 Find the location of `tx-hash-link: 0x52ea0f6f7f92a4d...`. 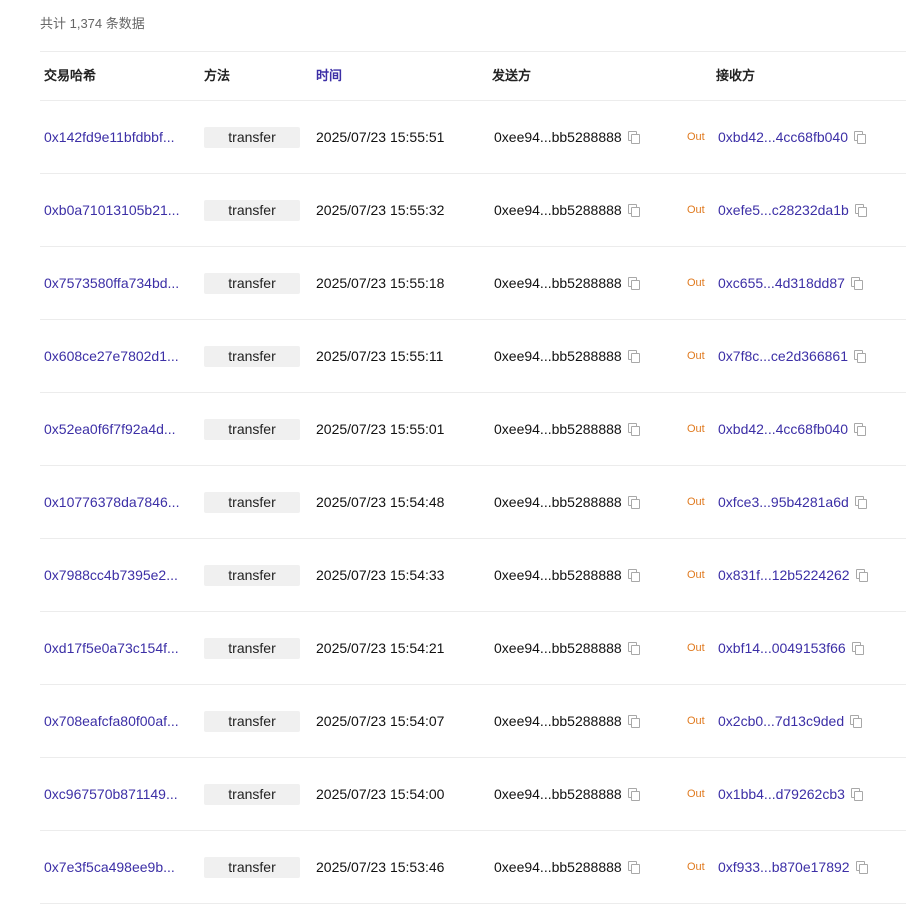

tx-hash-link: 0x52ea0f6f7f92a4d... is located at coordinates (110, 429).